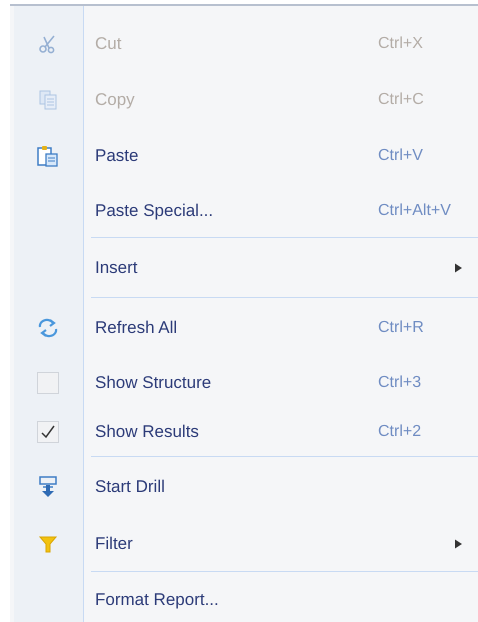 The image size is (478, 622). I want to click on menu-label: Cut, so click(108, 44).